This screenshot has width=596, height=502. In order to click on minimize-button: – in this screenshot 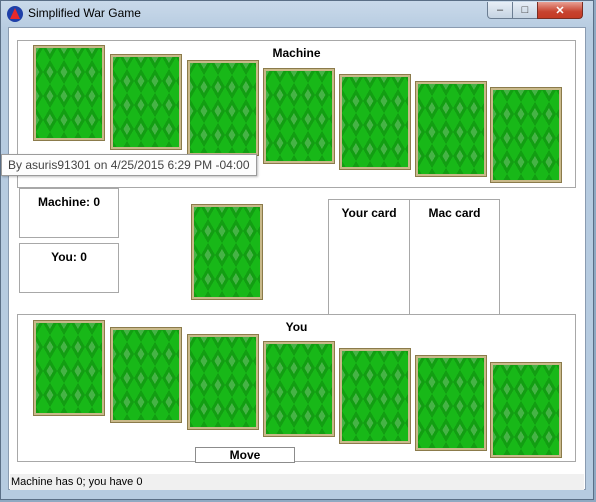, I will do `click(500, 10)`.